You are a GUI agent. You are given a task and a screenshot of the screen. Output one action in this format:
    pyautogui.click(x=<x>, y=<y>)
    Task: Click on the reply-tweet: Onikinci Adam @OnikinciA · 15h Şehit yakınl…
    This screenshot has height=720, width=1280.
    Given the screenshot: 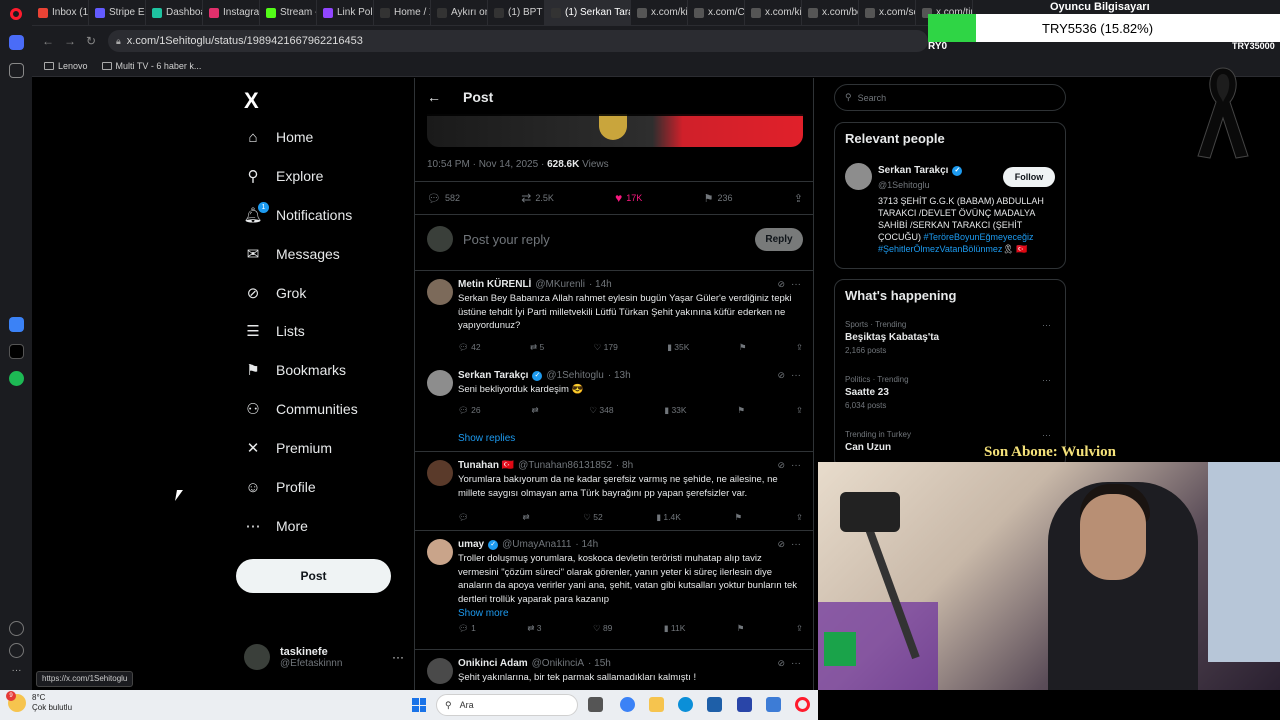 What is the action you would take?
    pyautogui.click(x=615, y=674)
    